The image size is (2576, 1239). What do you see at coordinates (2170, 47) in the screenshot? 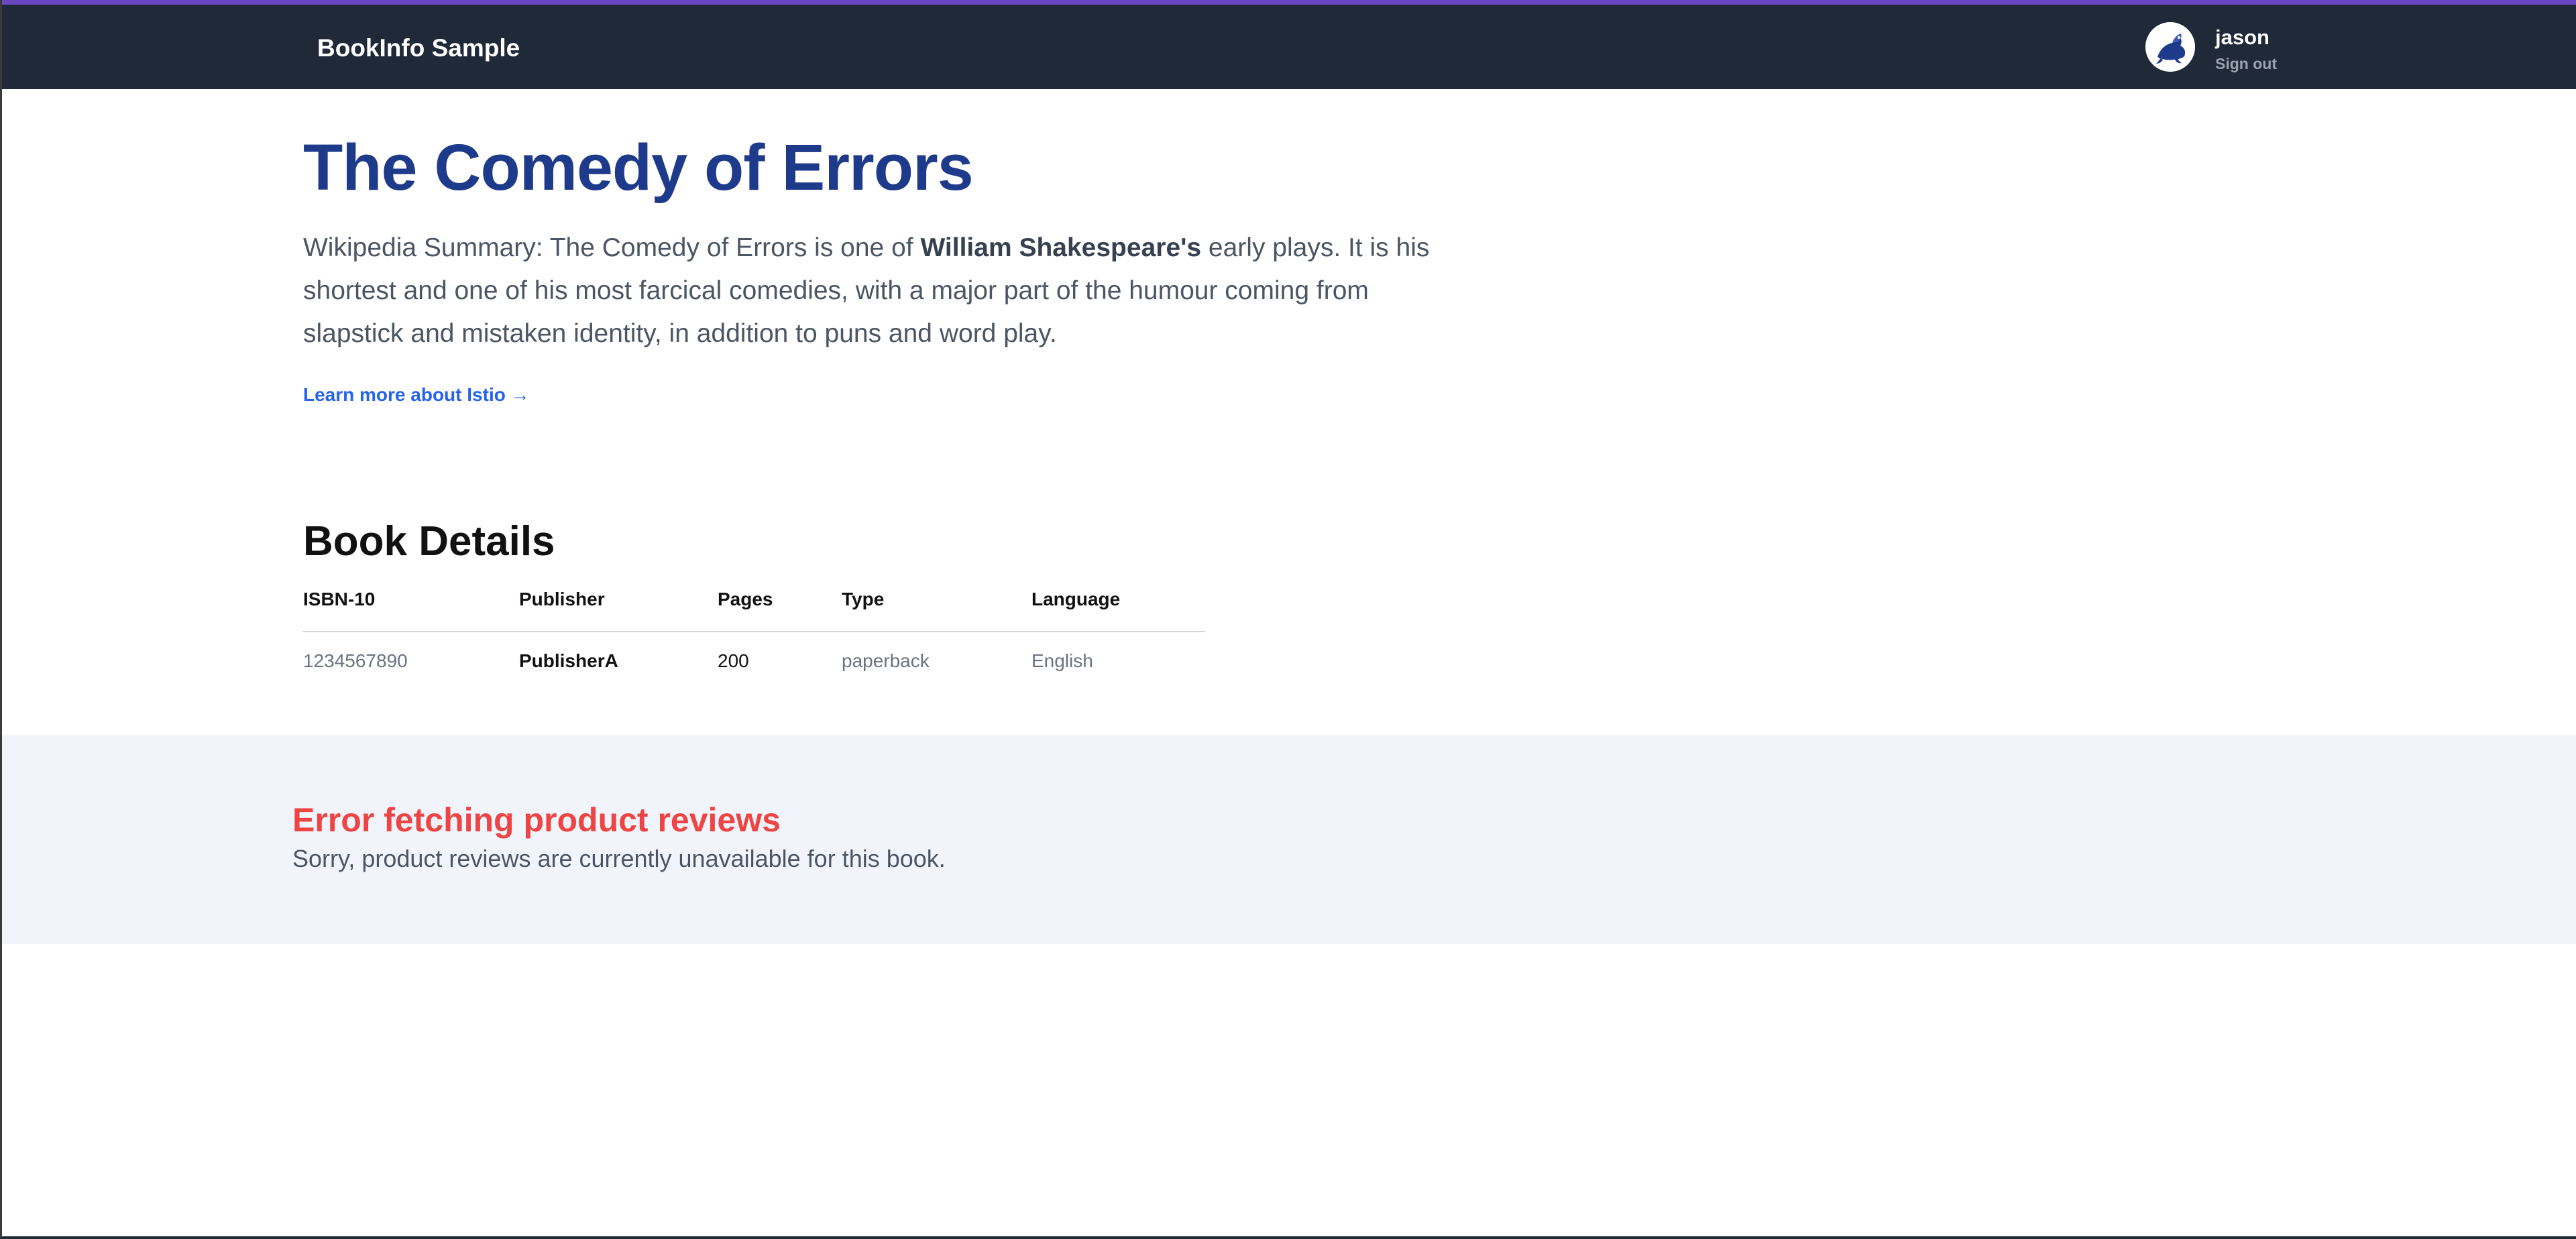
I see `seal-mascot-icon` at bounding box center [2170, 47].